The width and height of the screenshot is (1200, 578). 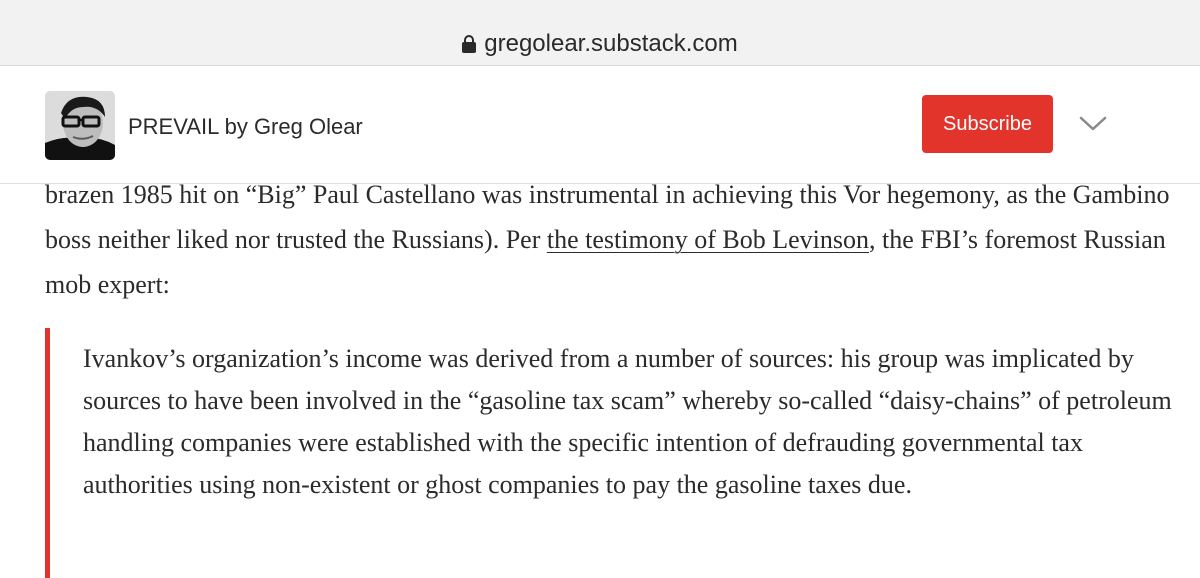 What do you see at coordinates (469, 44) in the screenshot?
I see `lock-icon` at bounding box center [469, 44].